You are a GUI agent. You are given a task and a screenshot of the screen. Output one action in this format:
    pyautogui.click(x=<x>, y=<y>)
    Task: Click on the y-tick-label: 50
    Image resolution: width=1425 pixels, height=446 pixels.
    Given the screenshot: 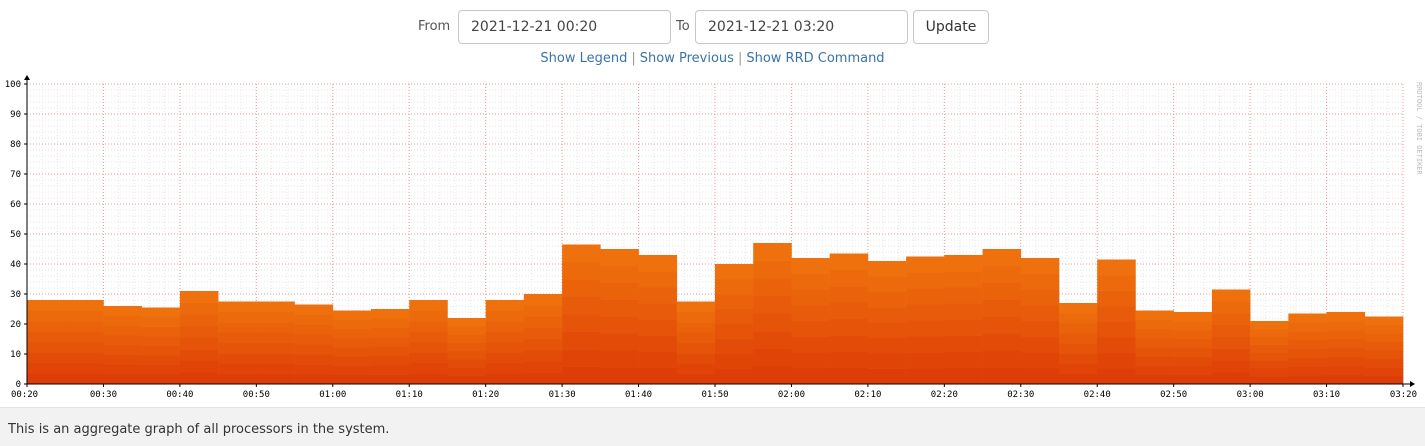 What is the action you would take?
    pyautogui.click(x=15, y=235)
    